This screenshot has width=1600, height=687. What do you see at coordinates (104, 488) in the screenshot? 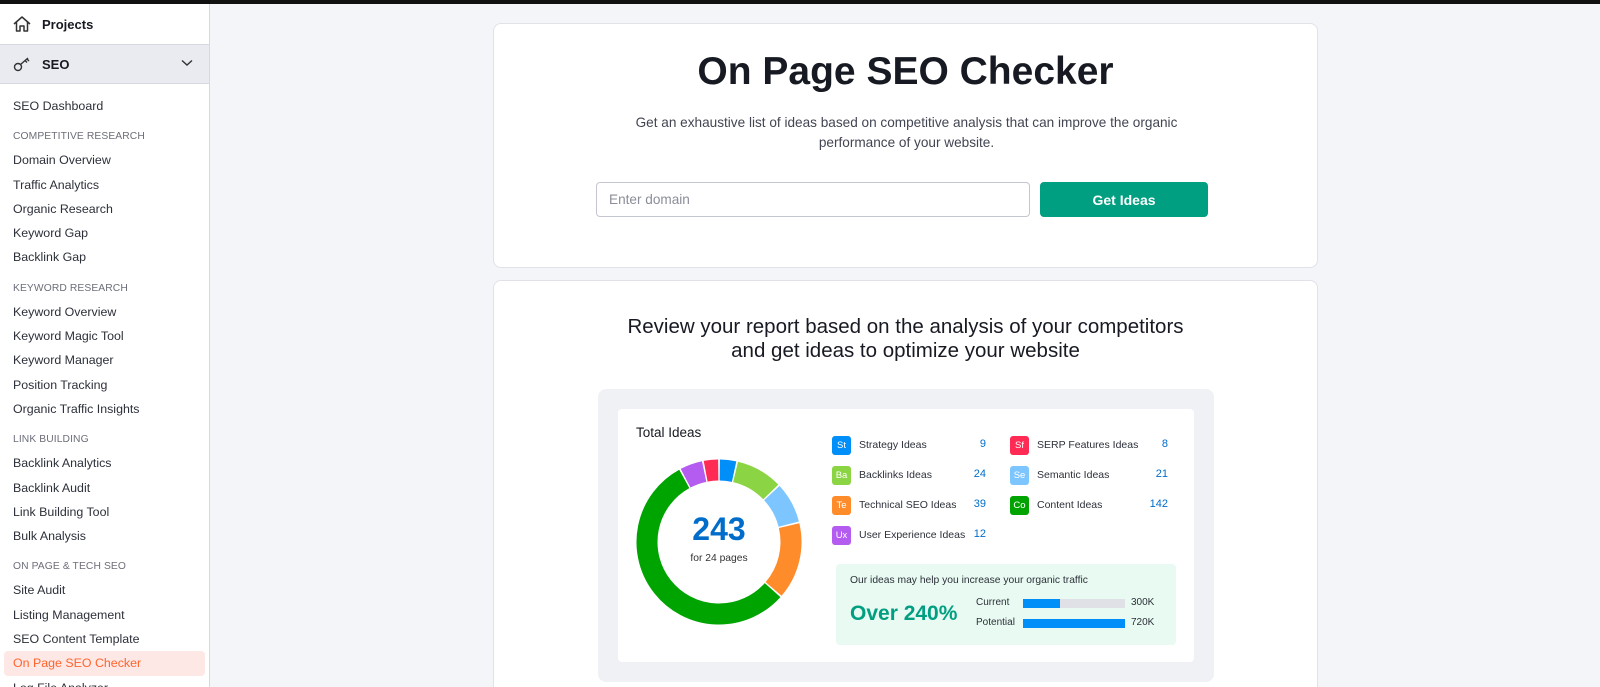
I see `sidebar-item-backlink-audit: Backlink Audit` at bounding box center [104, 488].